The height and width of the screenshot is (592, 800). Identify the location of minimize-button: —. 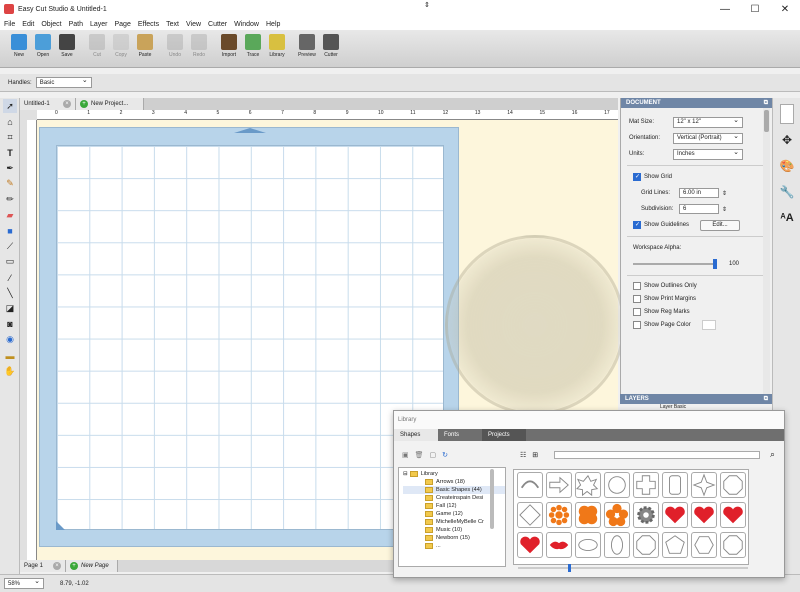
(725, 9).